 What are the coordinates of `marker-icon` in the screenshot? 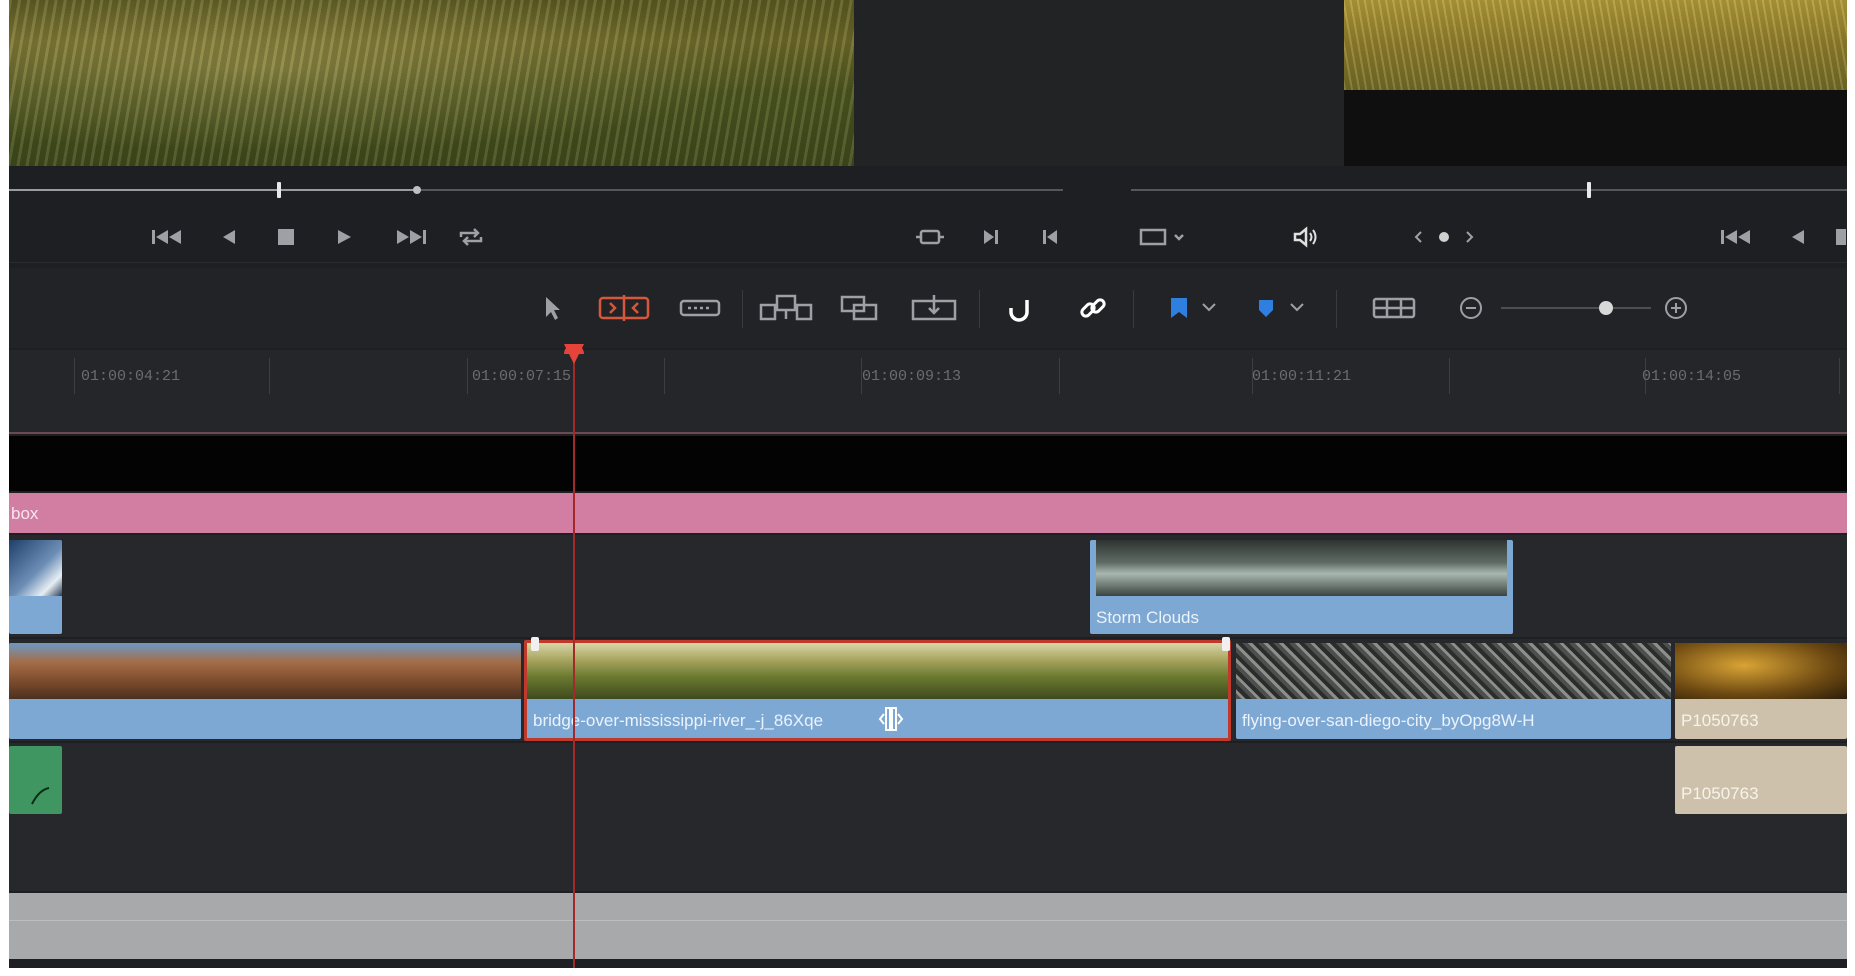 It's located at (1281, 308).